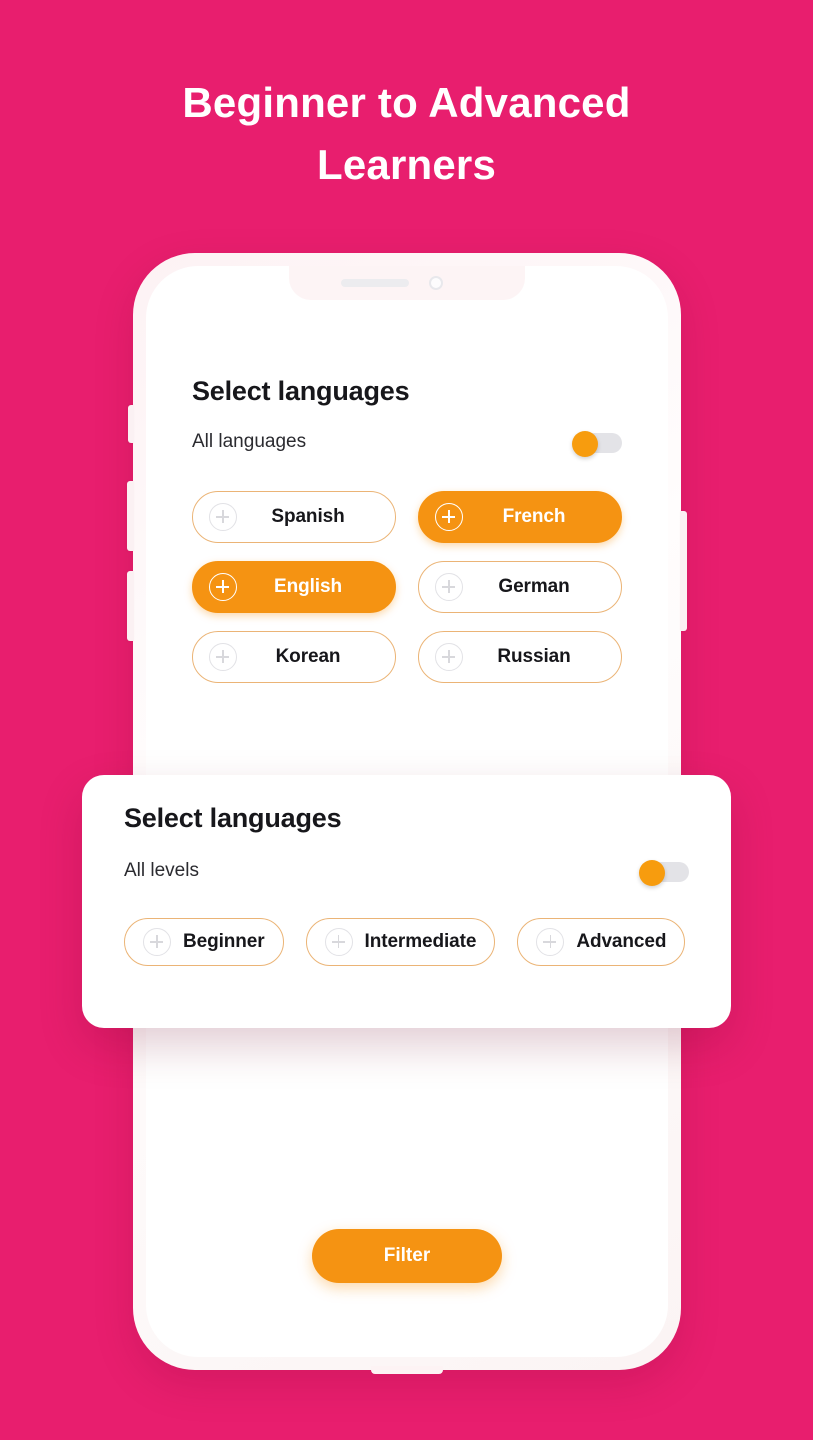 The width and height of the screenshot is (813, 1440). I want to click on chip-label: French, so click(534, 516).